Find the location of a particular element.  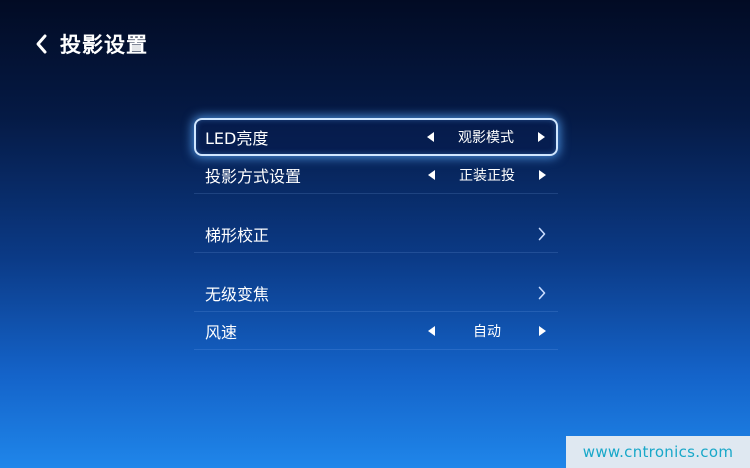

value-selector: 观影模式 is located at coordinates (486, 137).